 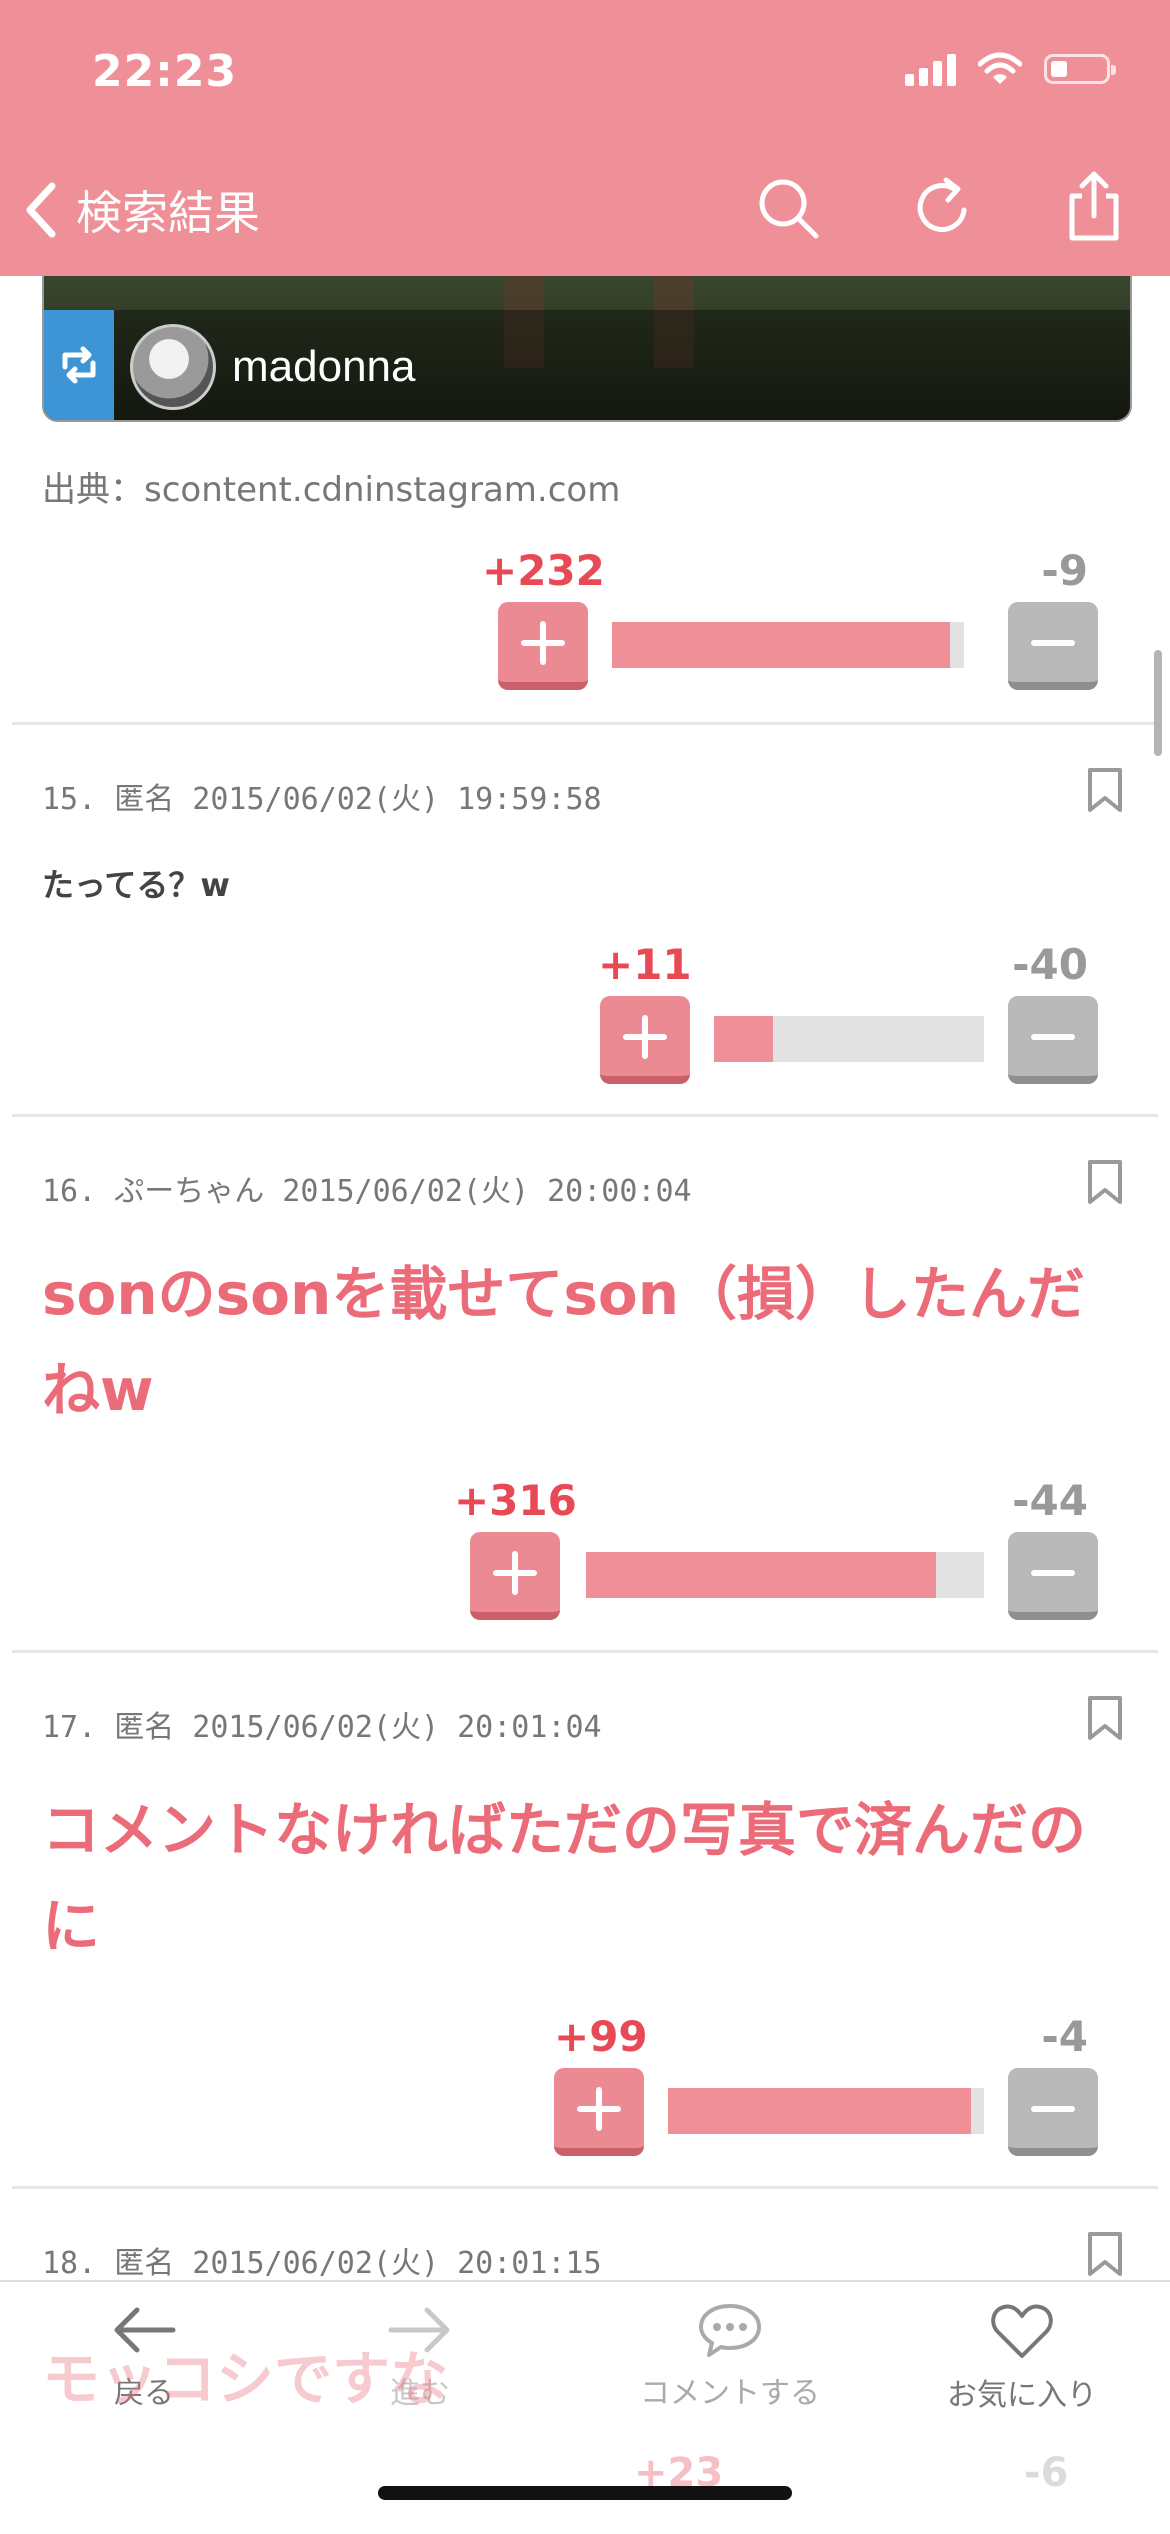 I want to click on comment-text: sonのsonを載せてson（損）したんだねw, so click(x=563, y=1342).